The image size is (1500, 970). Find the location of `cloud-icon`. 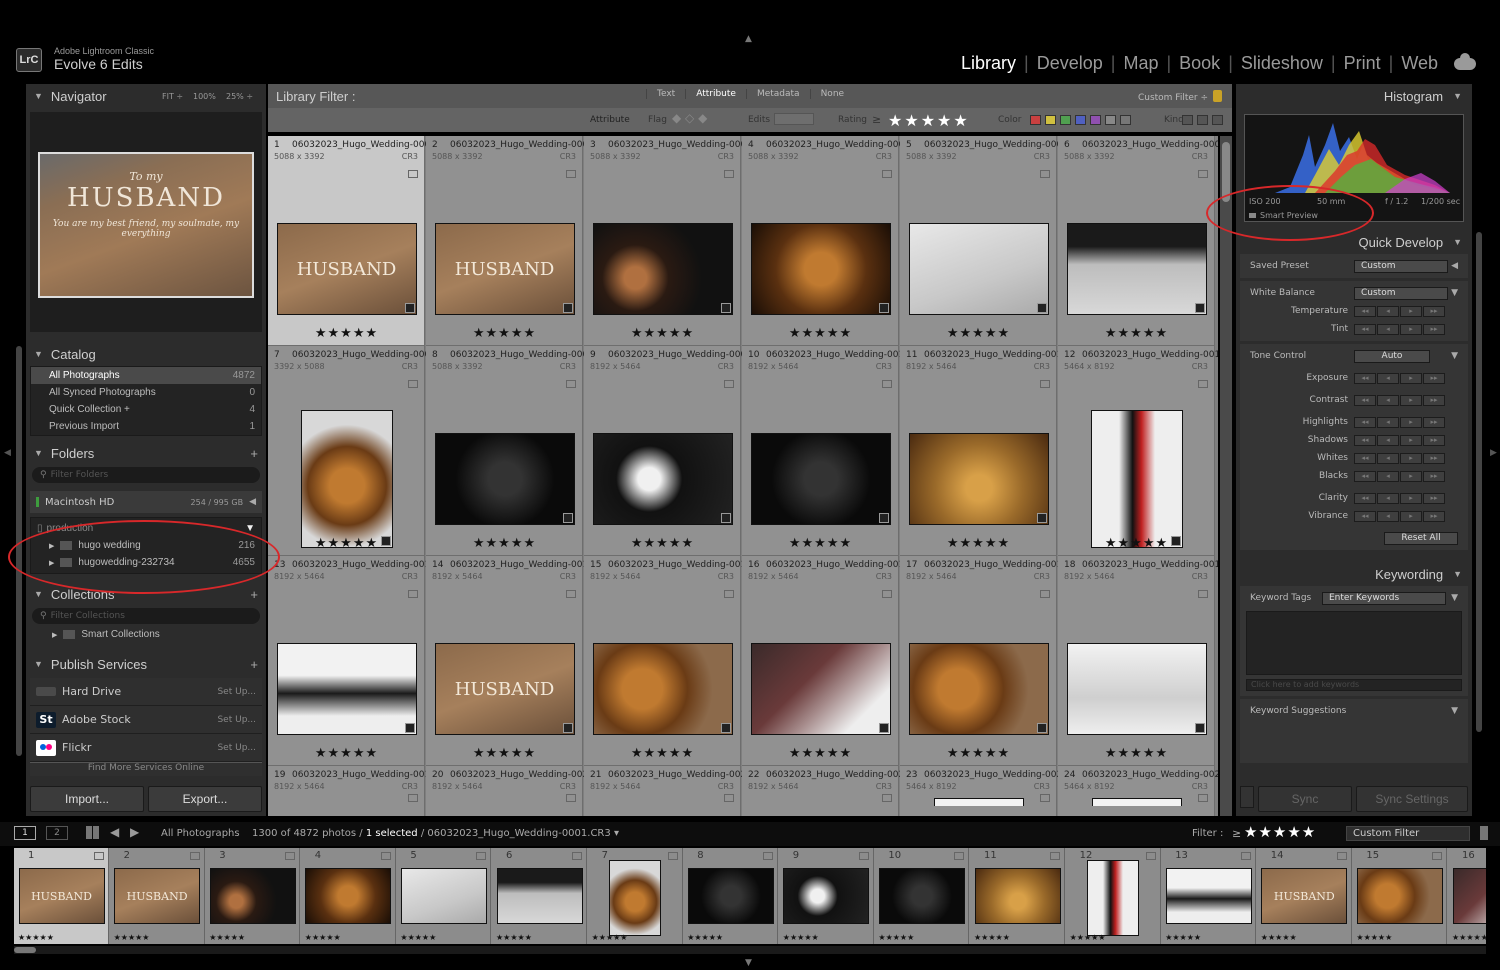

cloud-icon is located at coordinates (1465, 61).